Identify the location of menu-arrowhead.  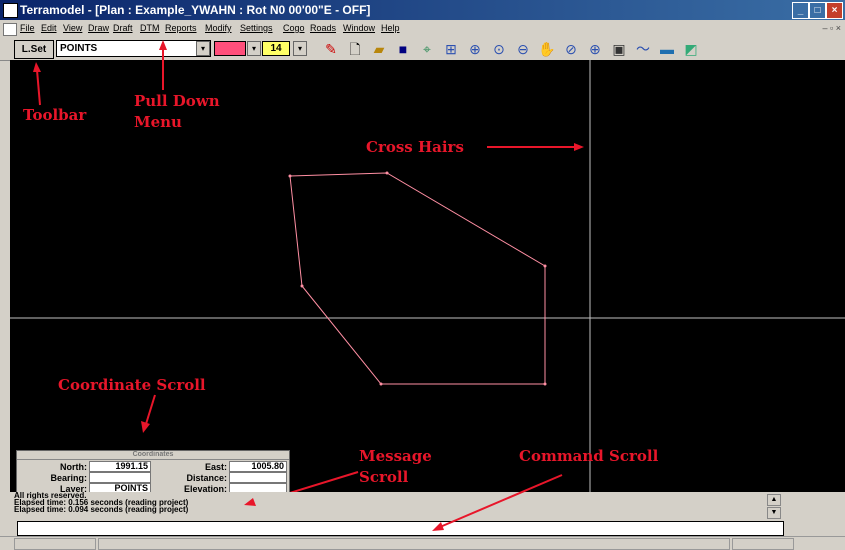
(163, 45).